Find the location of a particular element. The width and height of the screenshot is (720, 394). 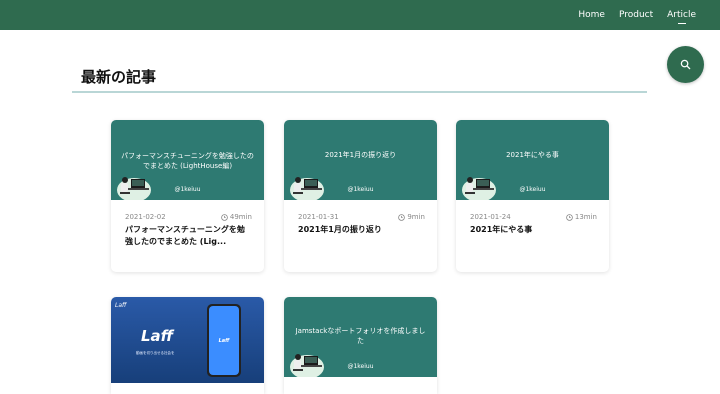

read-time-value: 13min is located at coordinates (585, 217).